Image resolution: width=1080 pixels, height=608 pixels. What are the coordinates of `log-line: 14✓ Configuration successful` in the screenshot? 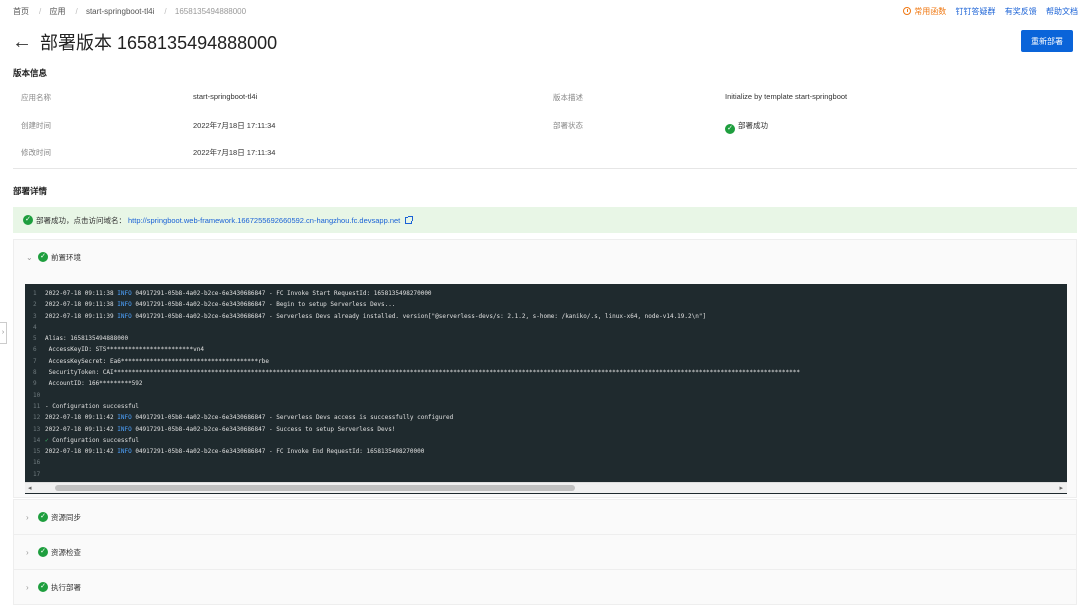 It's located at (546, 440).